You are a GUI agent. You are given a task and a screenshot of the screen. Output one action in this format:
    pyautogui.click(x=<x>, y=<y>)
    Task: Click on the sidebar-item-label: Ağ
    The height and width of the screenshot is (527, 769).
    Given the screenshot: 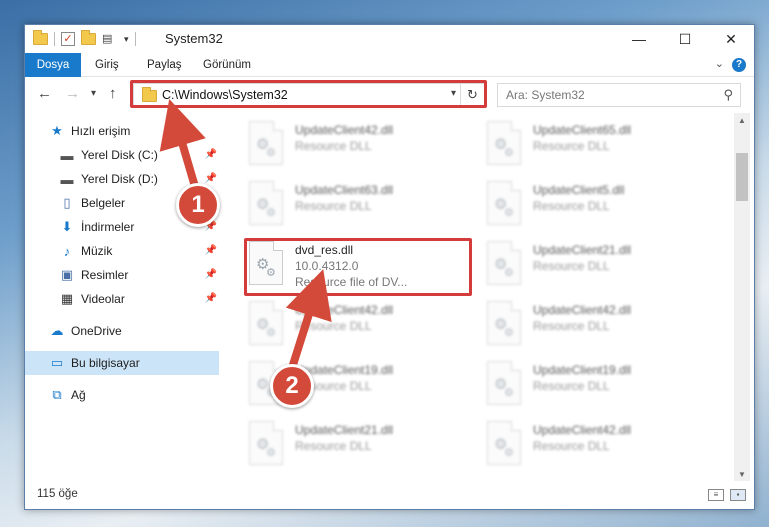 What is the action you would take?
    pyautogui.click(x=78, y=395)
    